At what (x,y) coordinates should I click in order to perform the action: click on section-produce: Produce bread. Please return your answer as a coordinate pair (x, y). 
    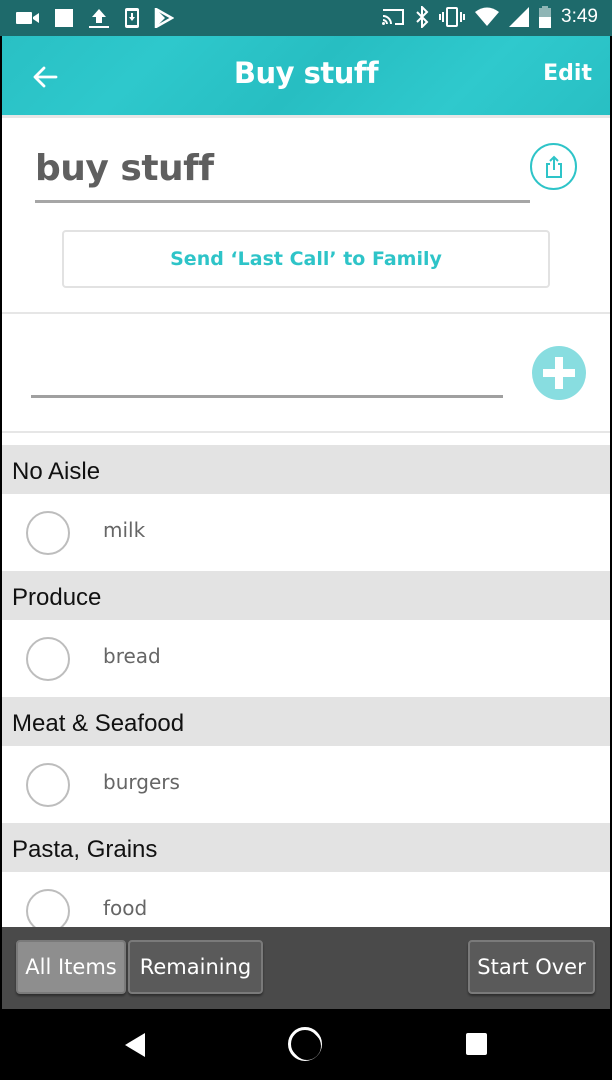
    Looking at the image, I should click on (306, 634).